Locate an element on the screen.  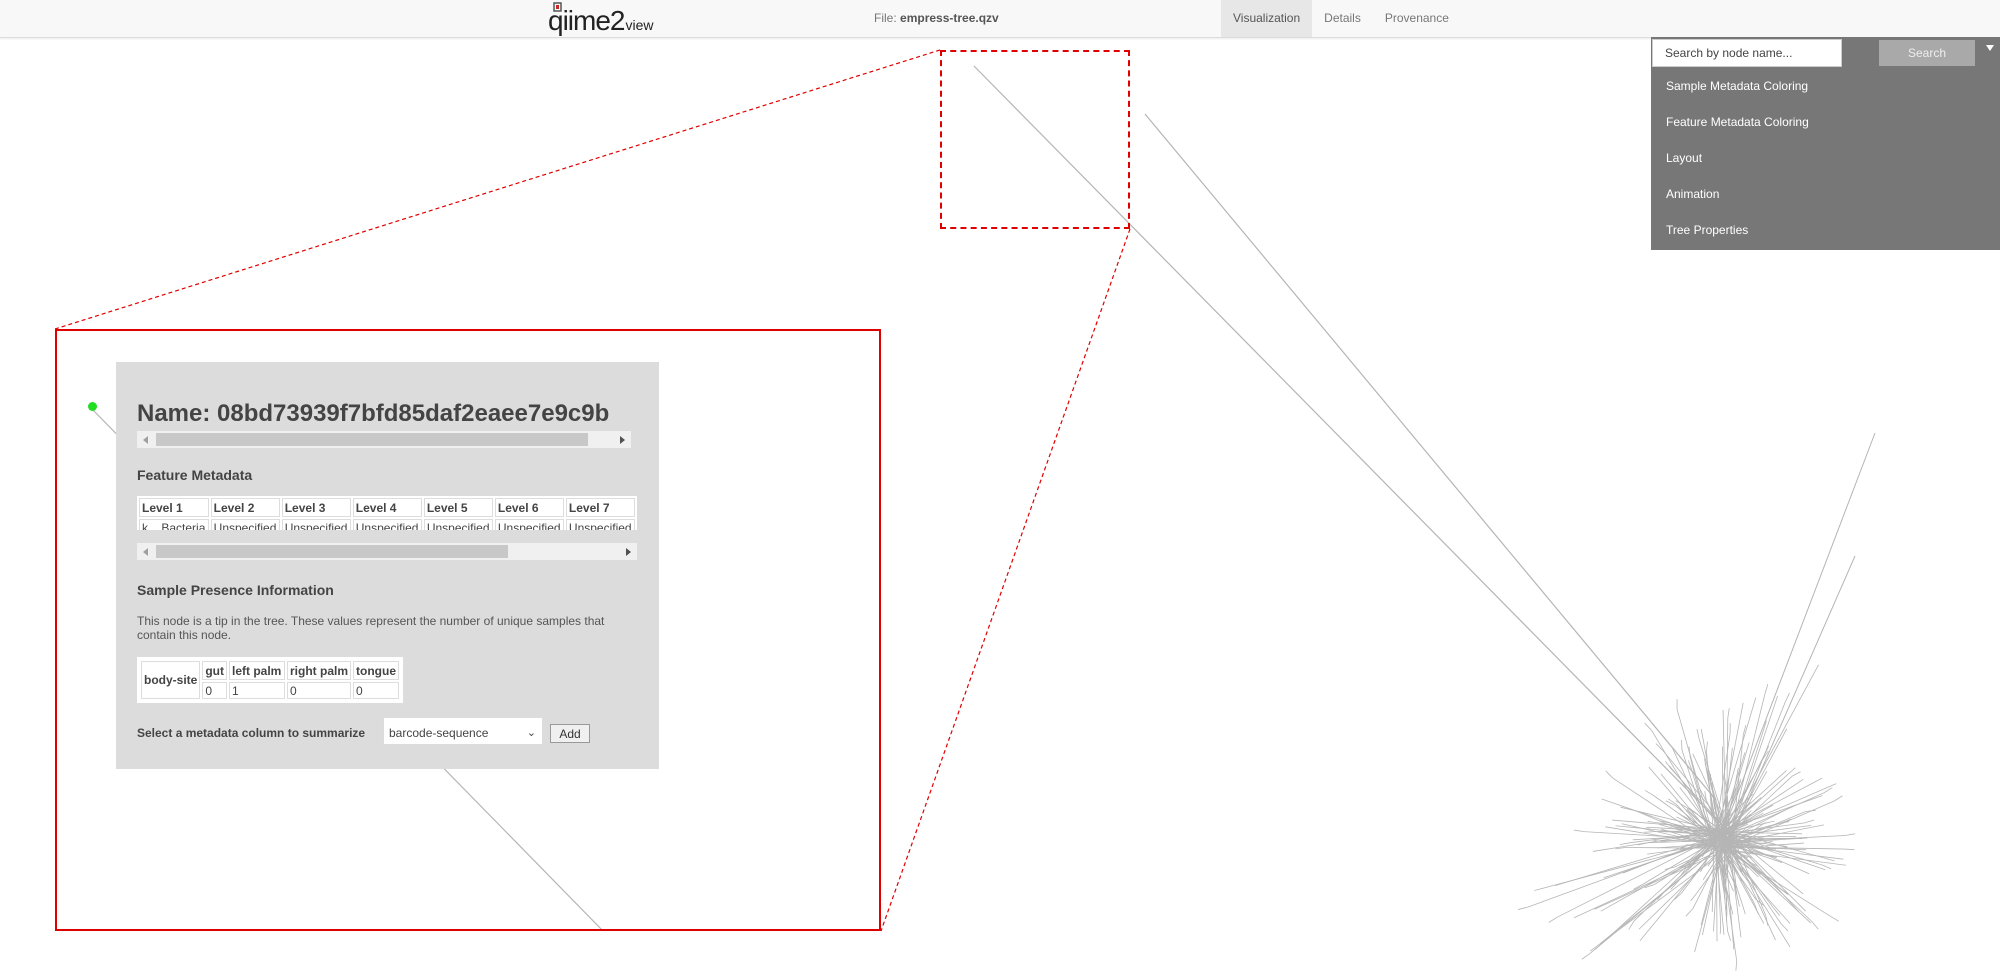
sample-presence-title: Sample Presence Information is located at coordinates (235, 590).